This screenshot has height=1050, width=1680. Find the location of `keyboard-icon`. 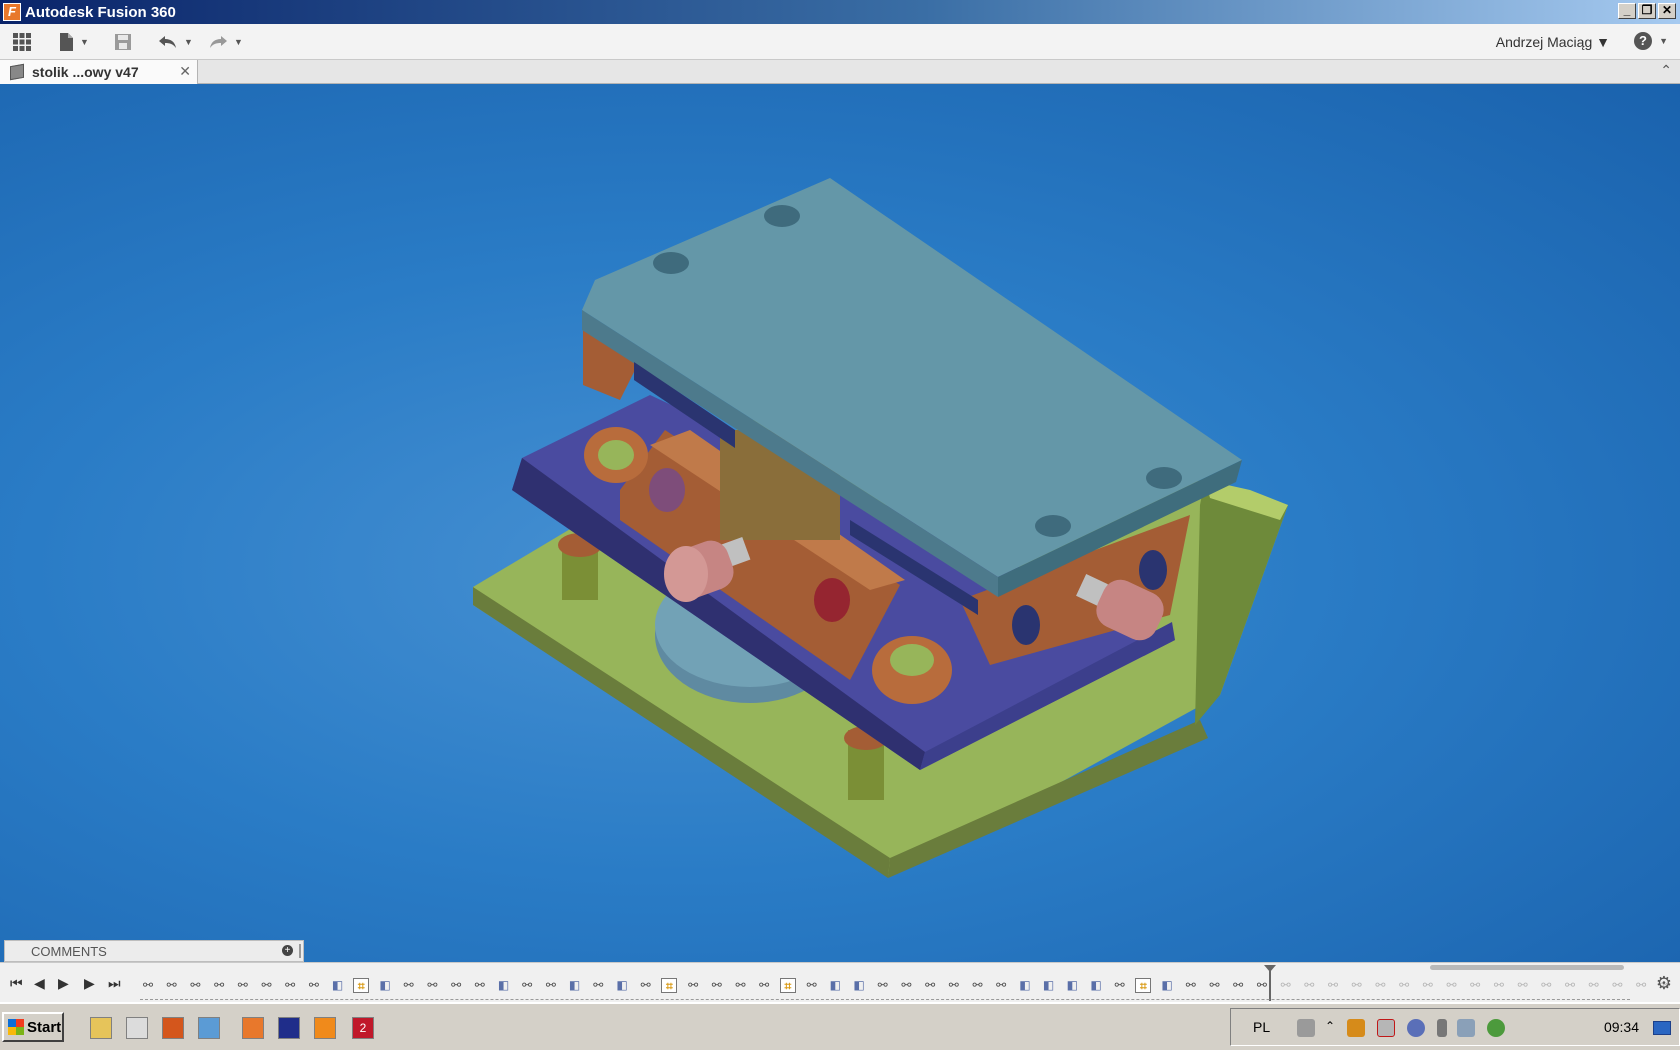

keyboard-icon is located at coordinates (1306, 1028).